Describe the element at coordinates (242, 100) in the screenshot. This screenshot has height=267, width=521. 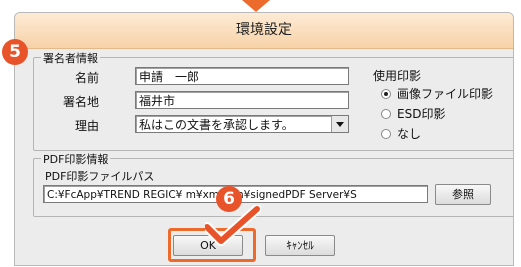
I see `place-field: 福井市` at that location.